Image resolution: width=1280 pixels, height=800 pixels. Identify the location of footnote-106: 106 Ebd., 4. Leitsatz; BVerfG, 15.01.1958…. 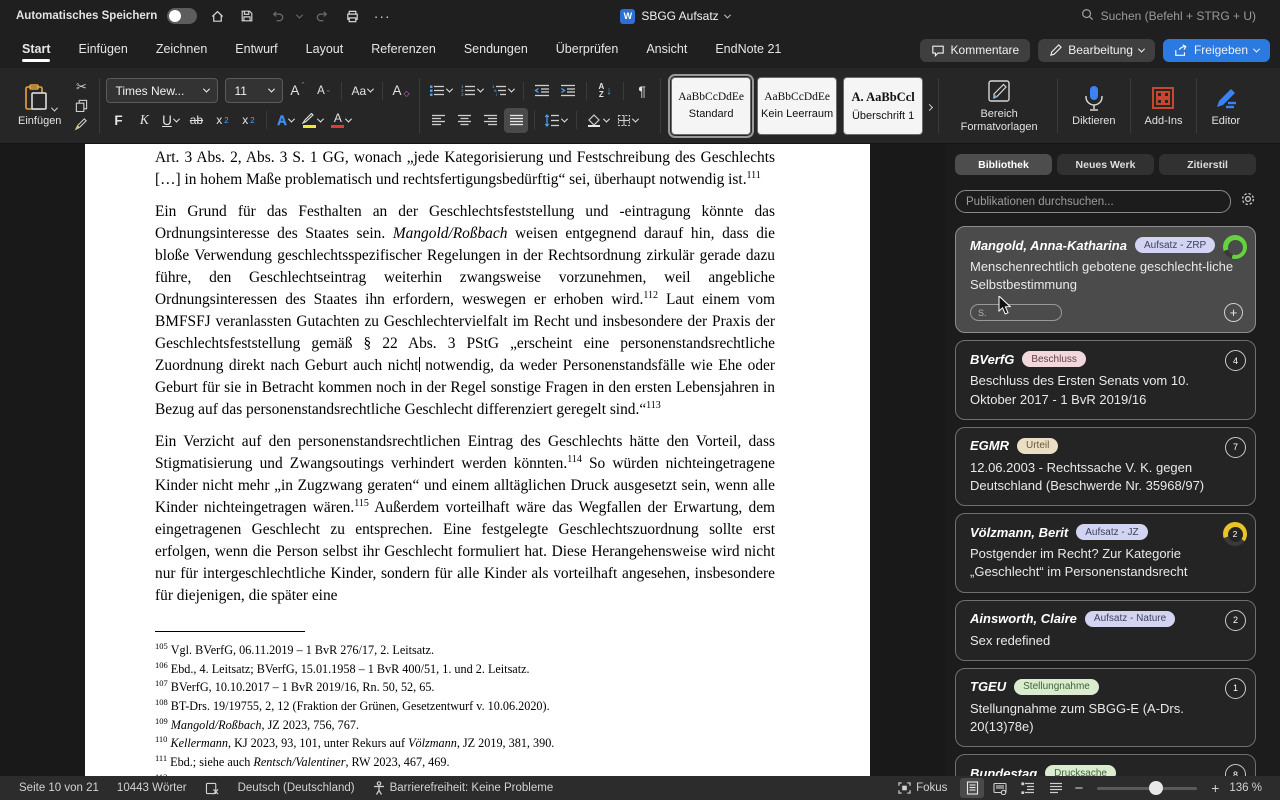
(465, 667).